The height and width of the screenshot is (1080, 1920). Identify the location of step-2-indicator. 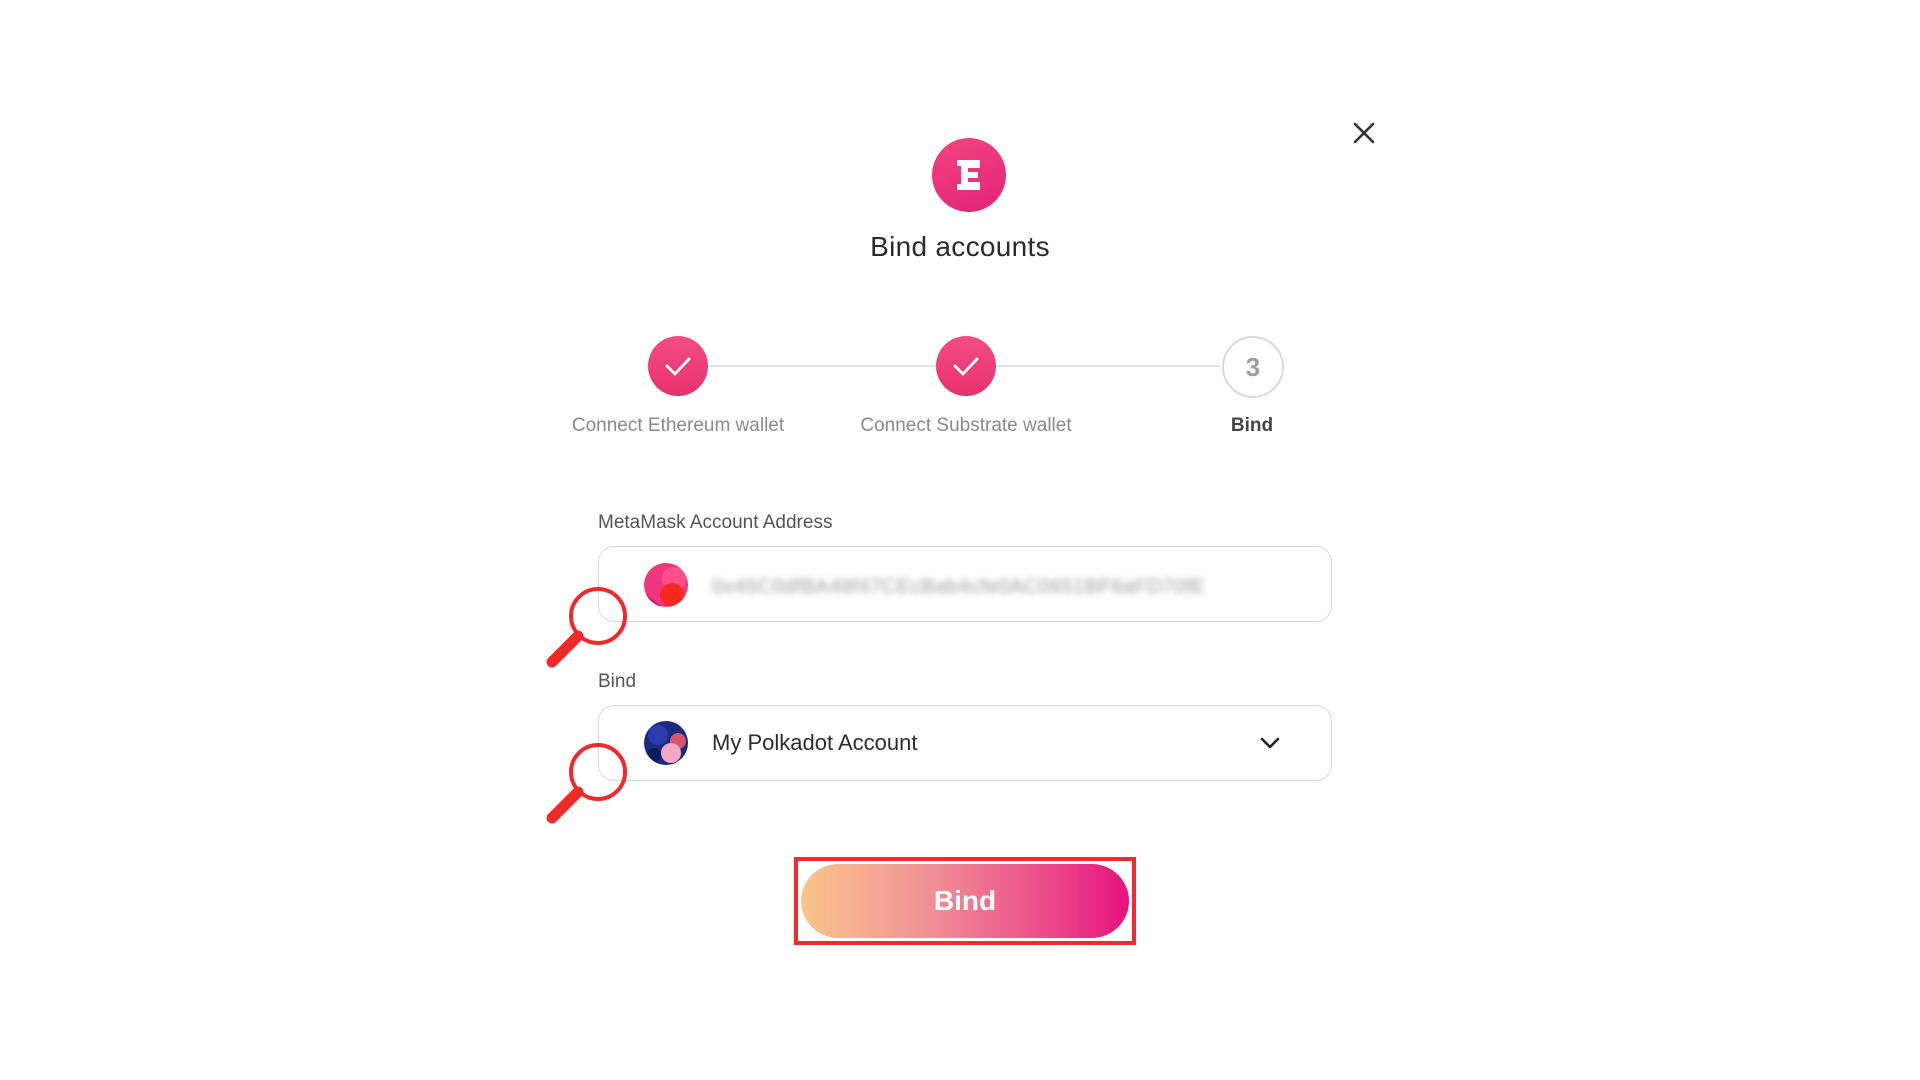
(966, 366).